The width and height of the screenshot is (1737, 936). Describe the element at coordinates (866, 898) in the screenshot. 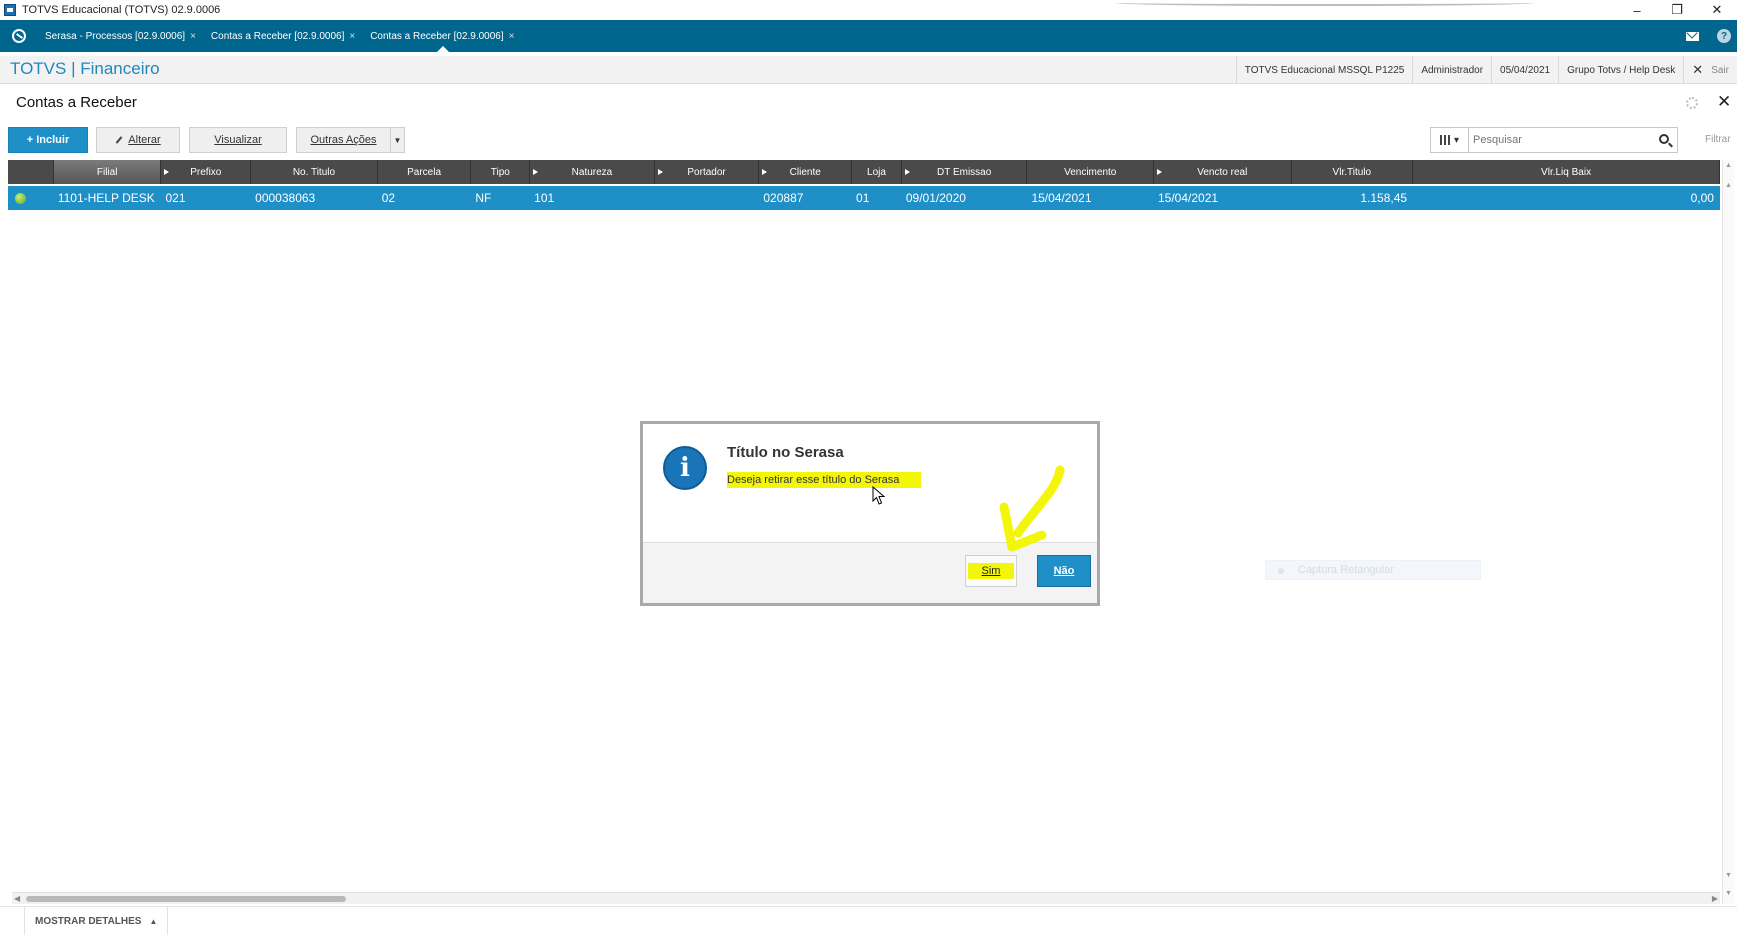

I see `horizontal-scrollbar: ◀ ▶` at that location.